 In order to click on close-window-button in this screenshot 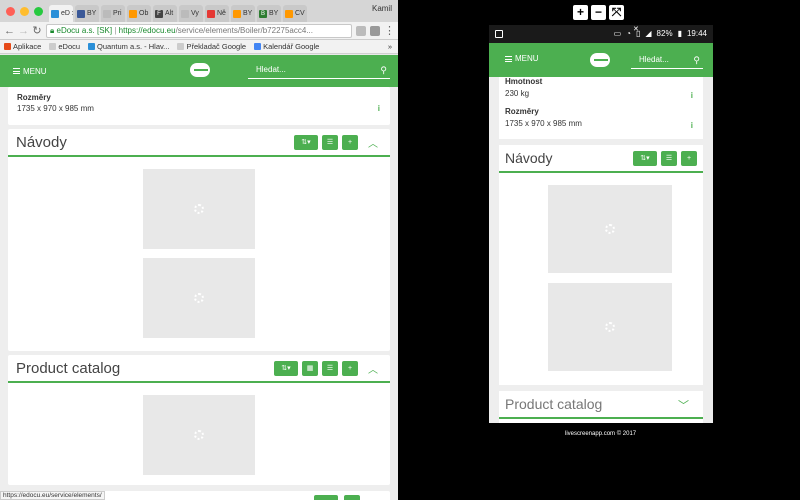, I will do `click(10, 11)`.